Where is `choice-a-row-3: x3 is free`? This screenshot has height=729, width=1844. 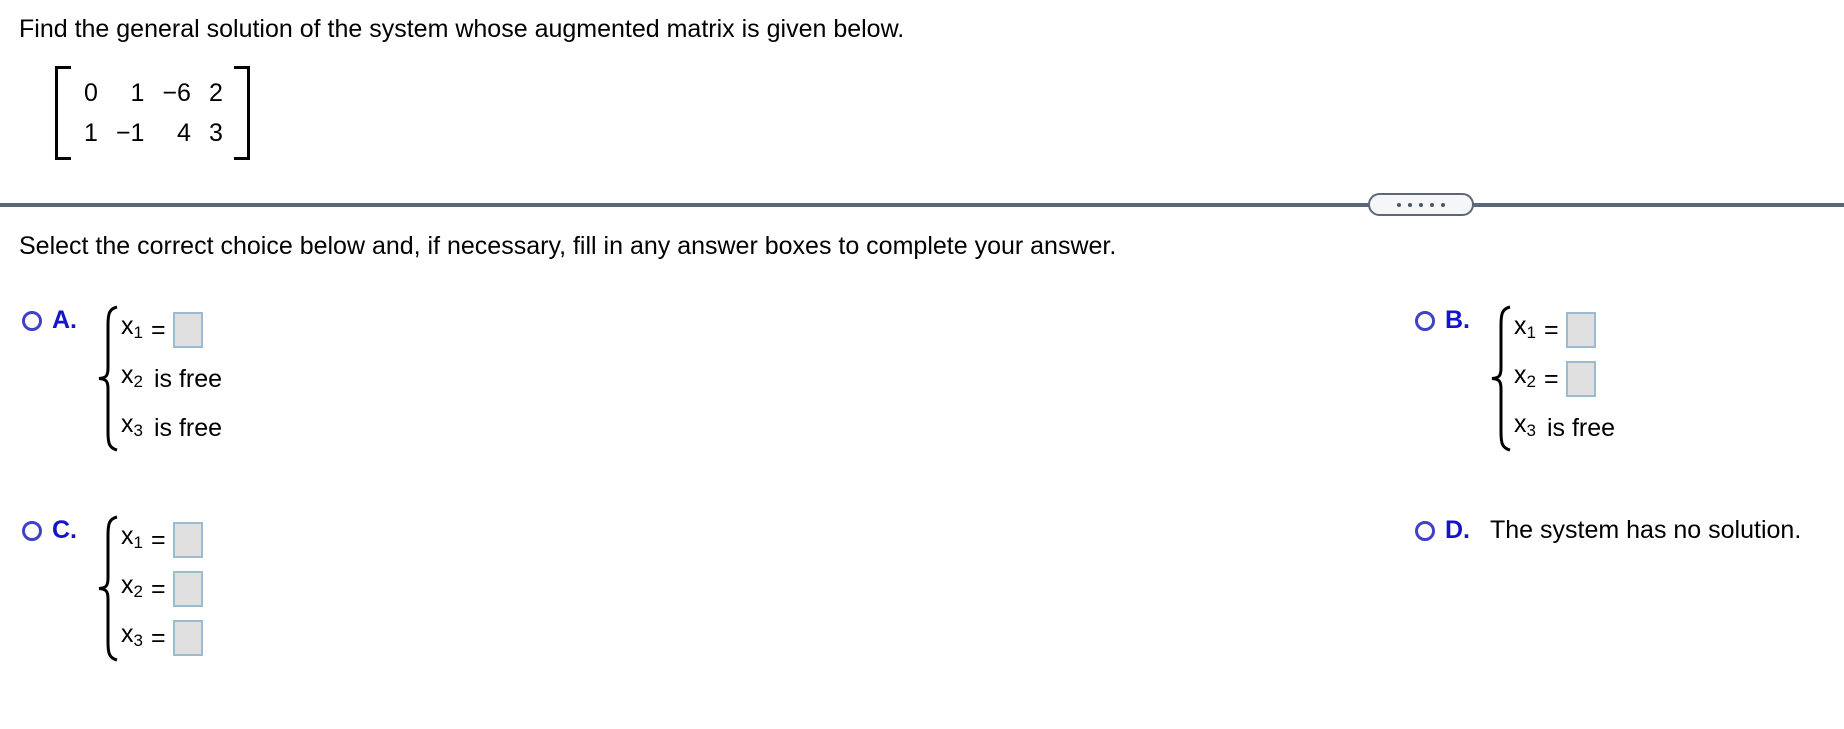
choice-a-row-3: x3 is free is located at coordinates (171, 427).